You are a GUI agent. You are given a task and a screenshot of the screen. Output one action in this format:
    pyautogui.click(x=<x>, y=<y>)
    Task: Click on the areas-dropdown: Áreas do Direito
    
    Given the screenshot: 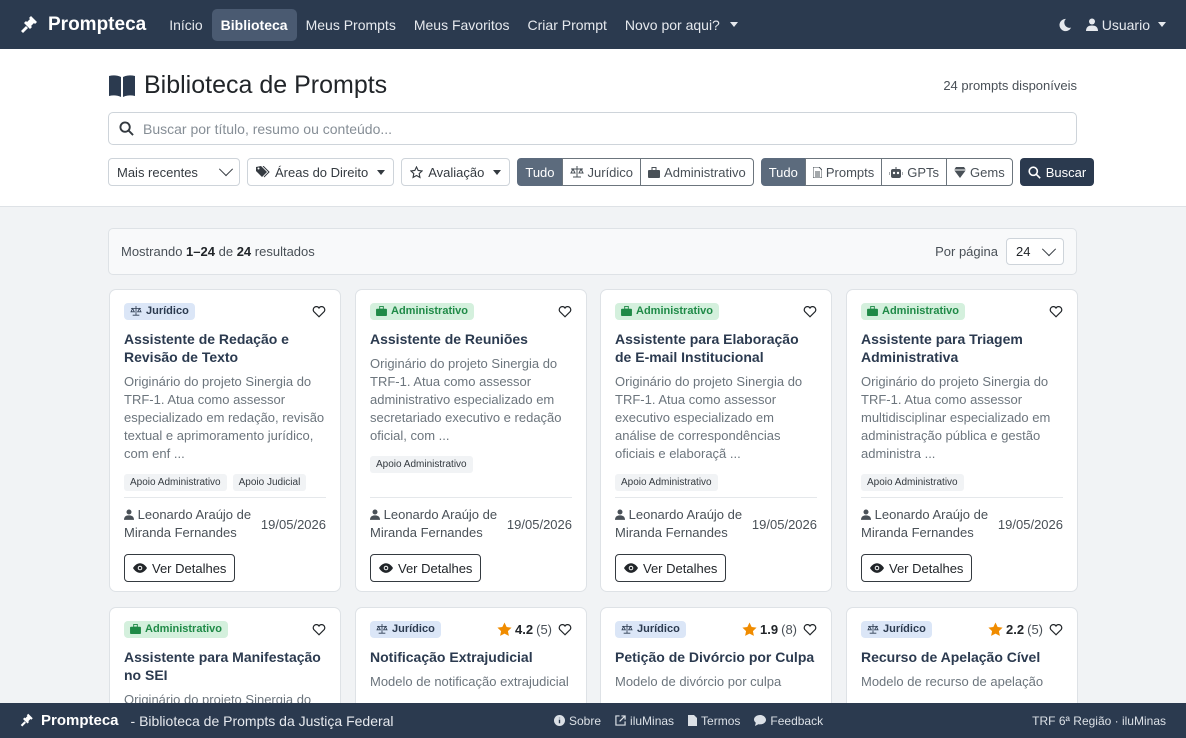 What is the action you would take?
    pyautogui.click(x=321, y=172)
    